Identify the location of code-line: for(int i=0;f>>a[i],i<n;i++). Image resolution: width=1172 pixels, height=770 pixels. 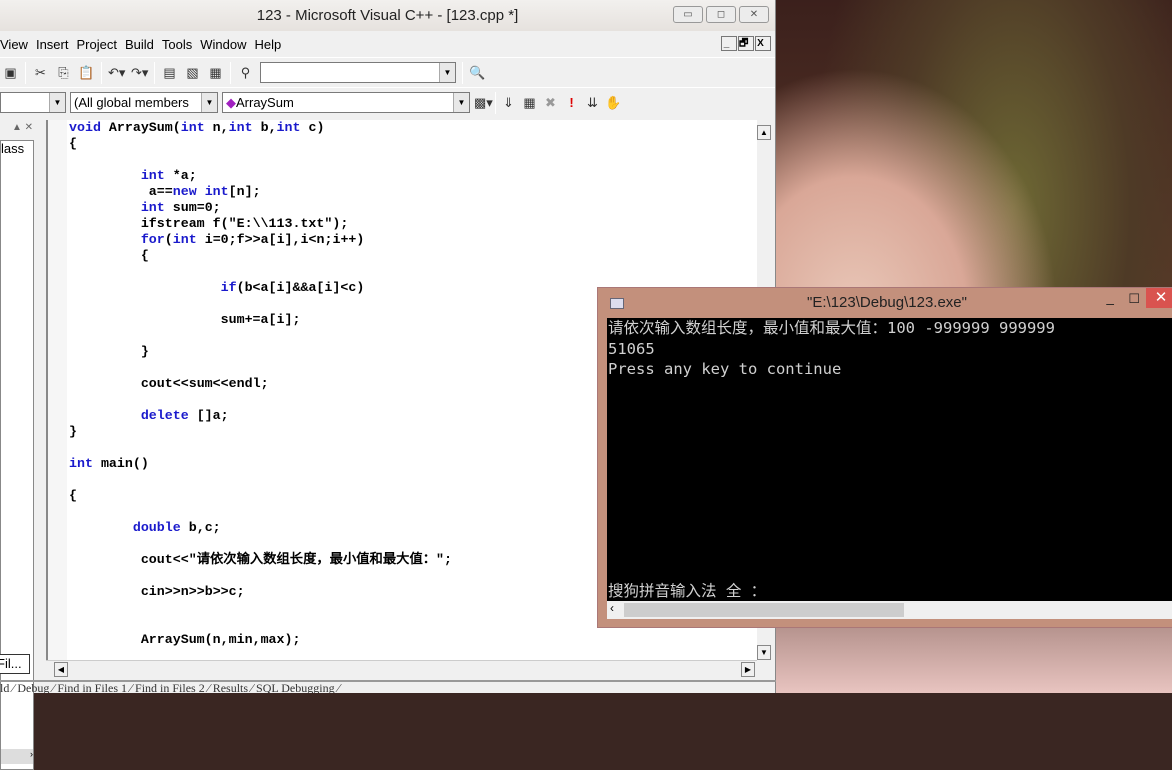
(252, 239).